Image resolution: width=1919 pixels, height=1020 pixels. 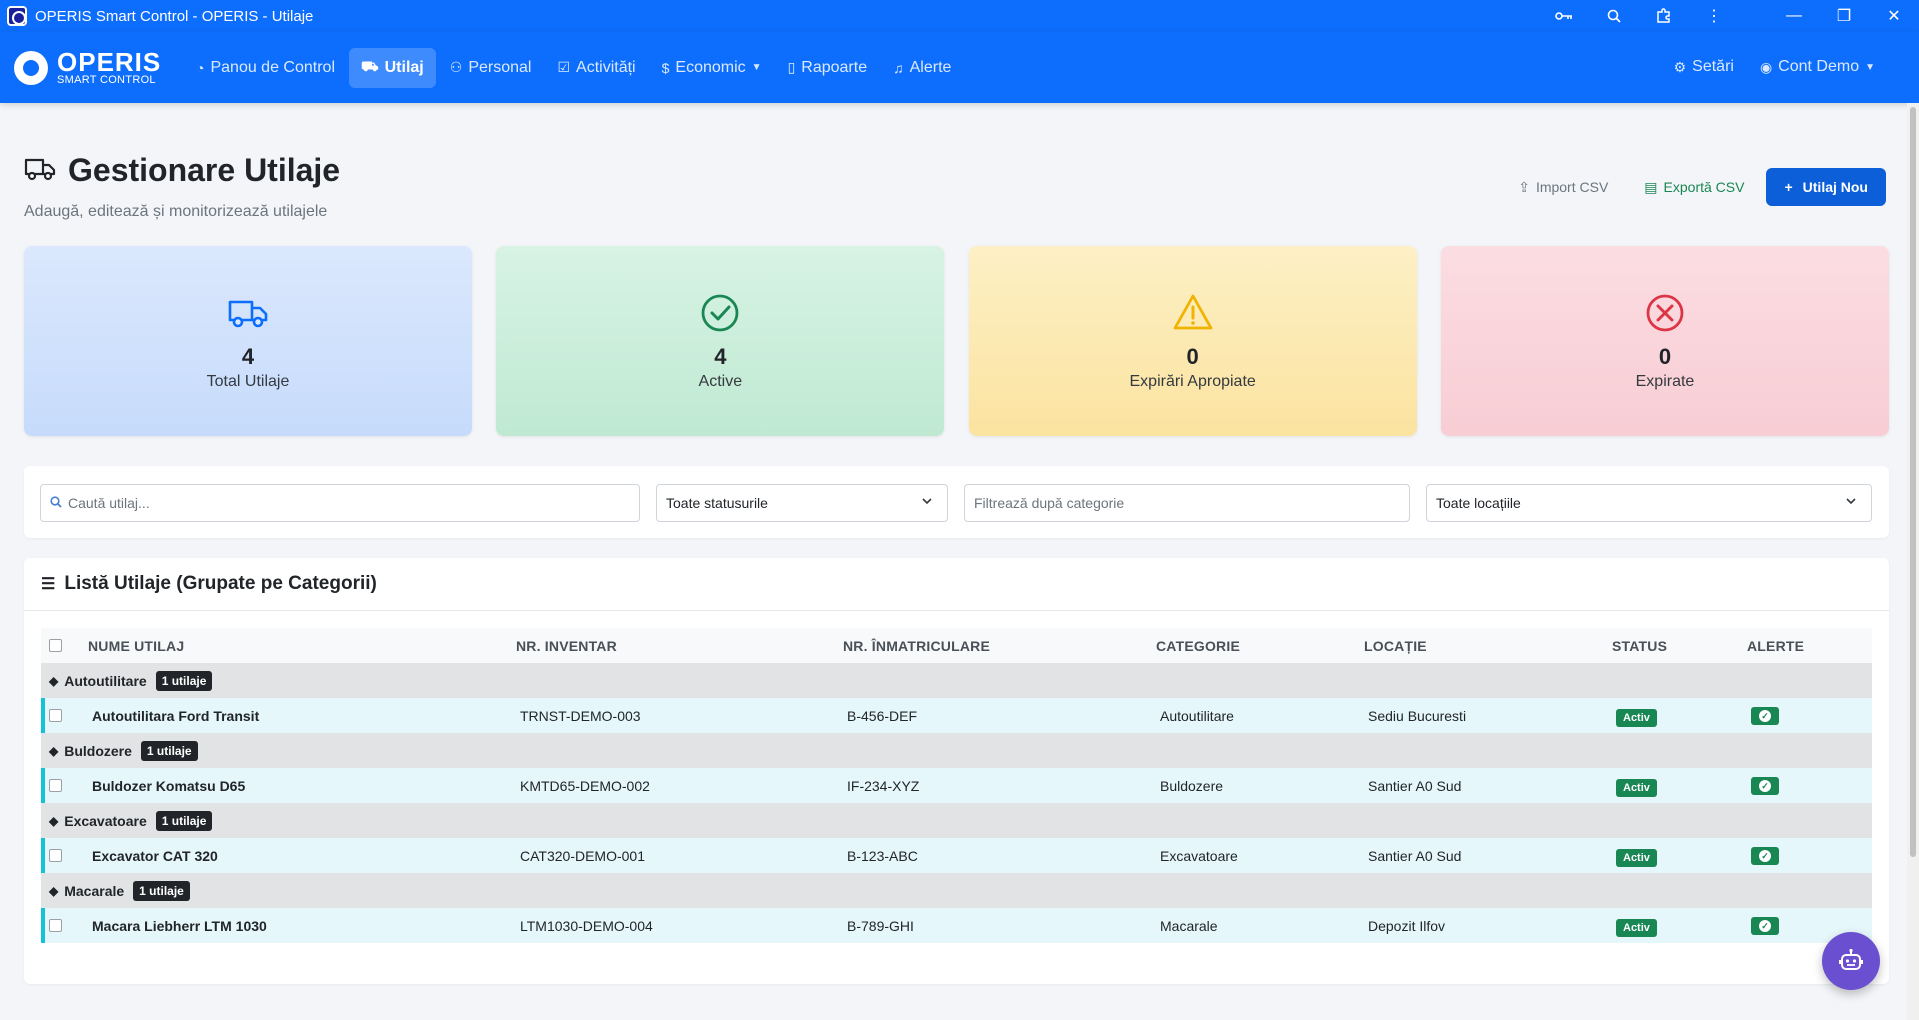 I want to click on location-select: Toate locațiile, so click(x=1649, y=503).